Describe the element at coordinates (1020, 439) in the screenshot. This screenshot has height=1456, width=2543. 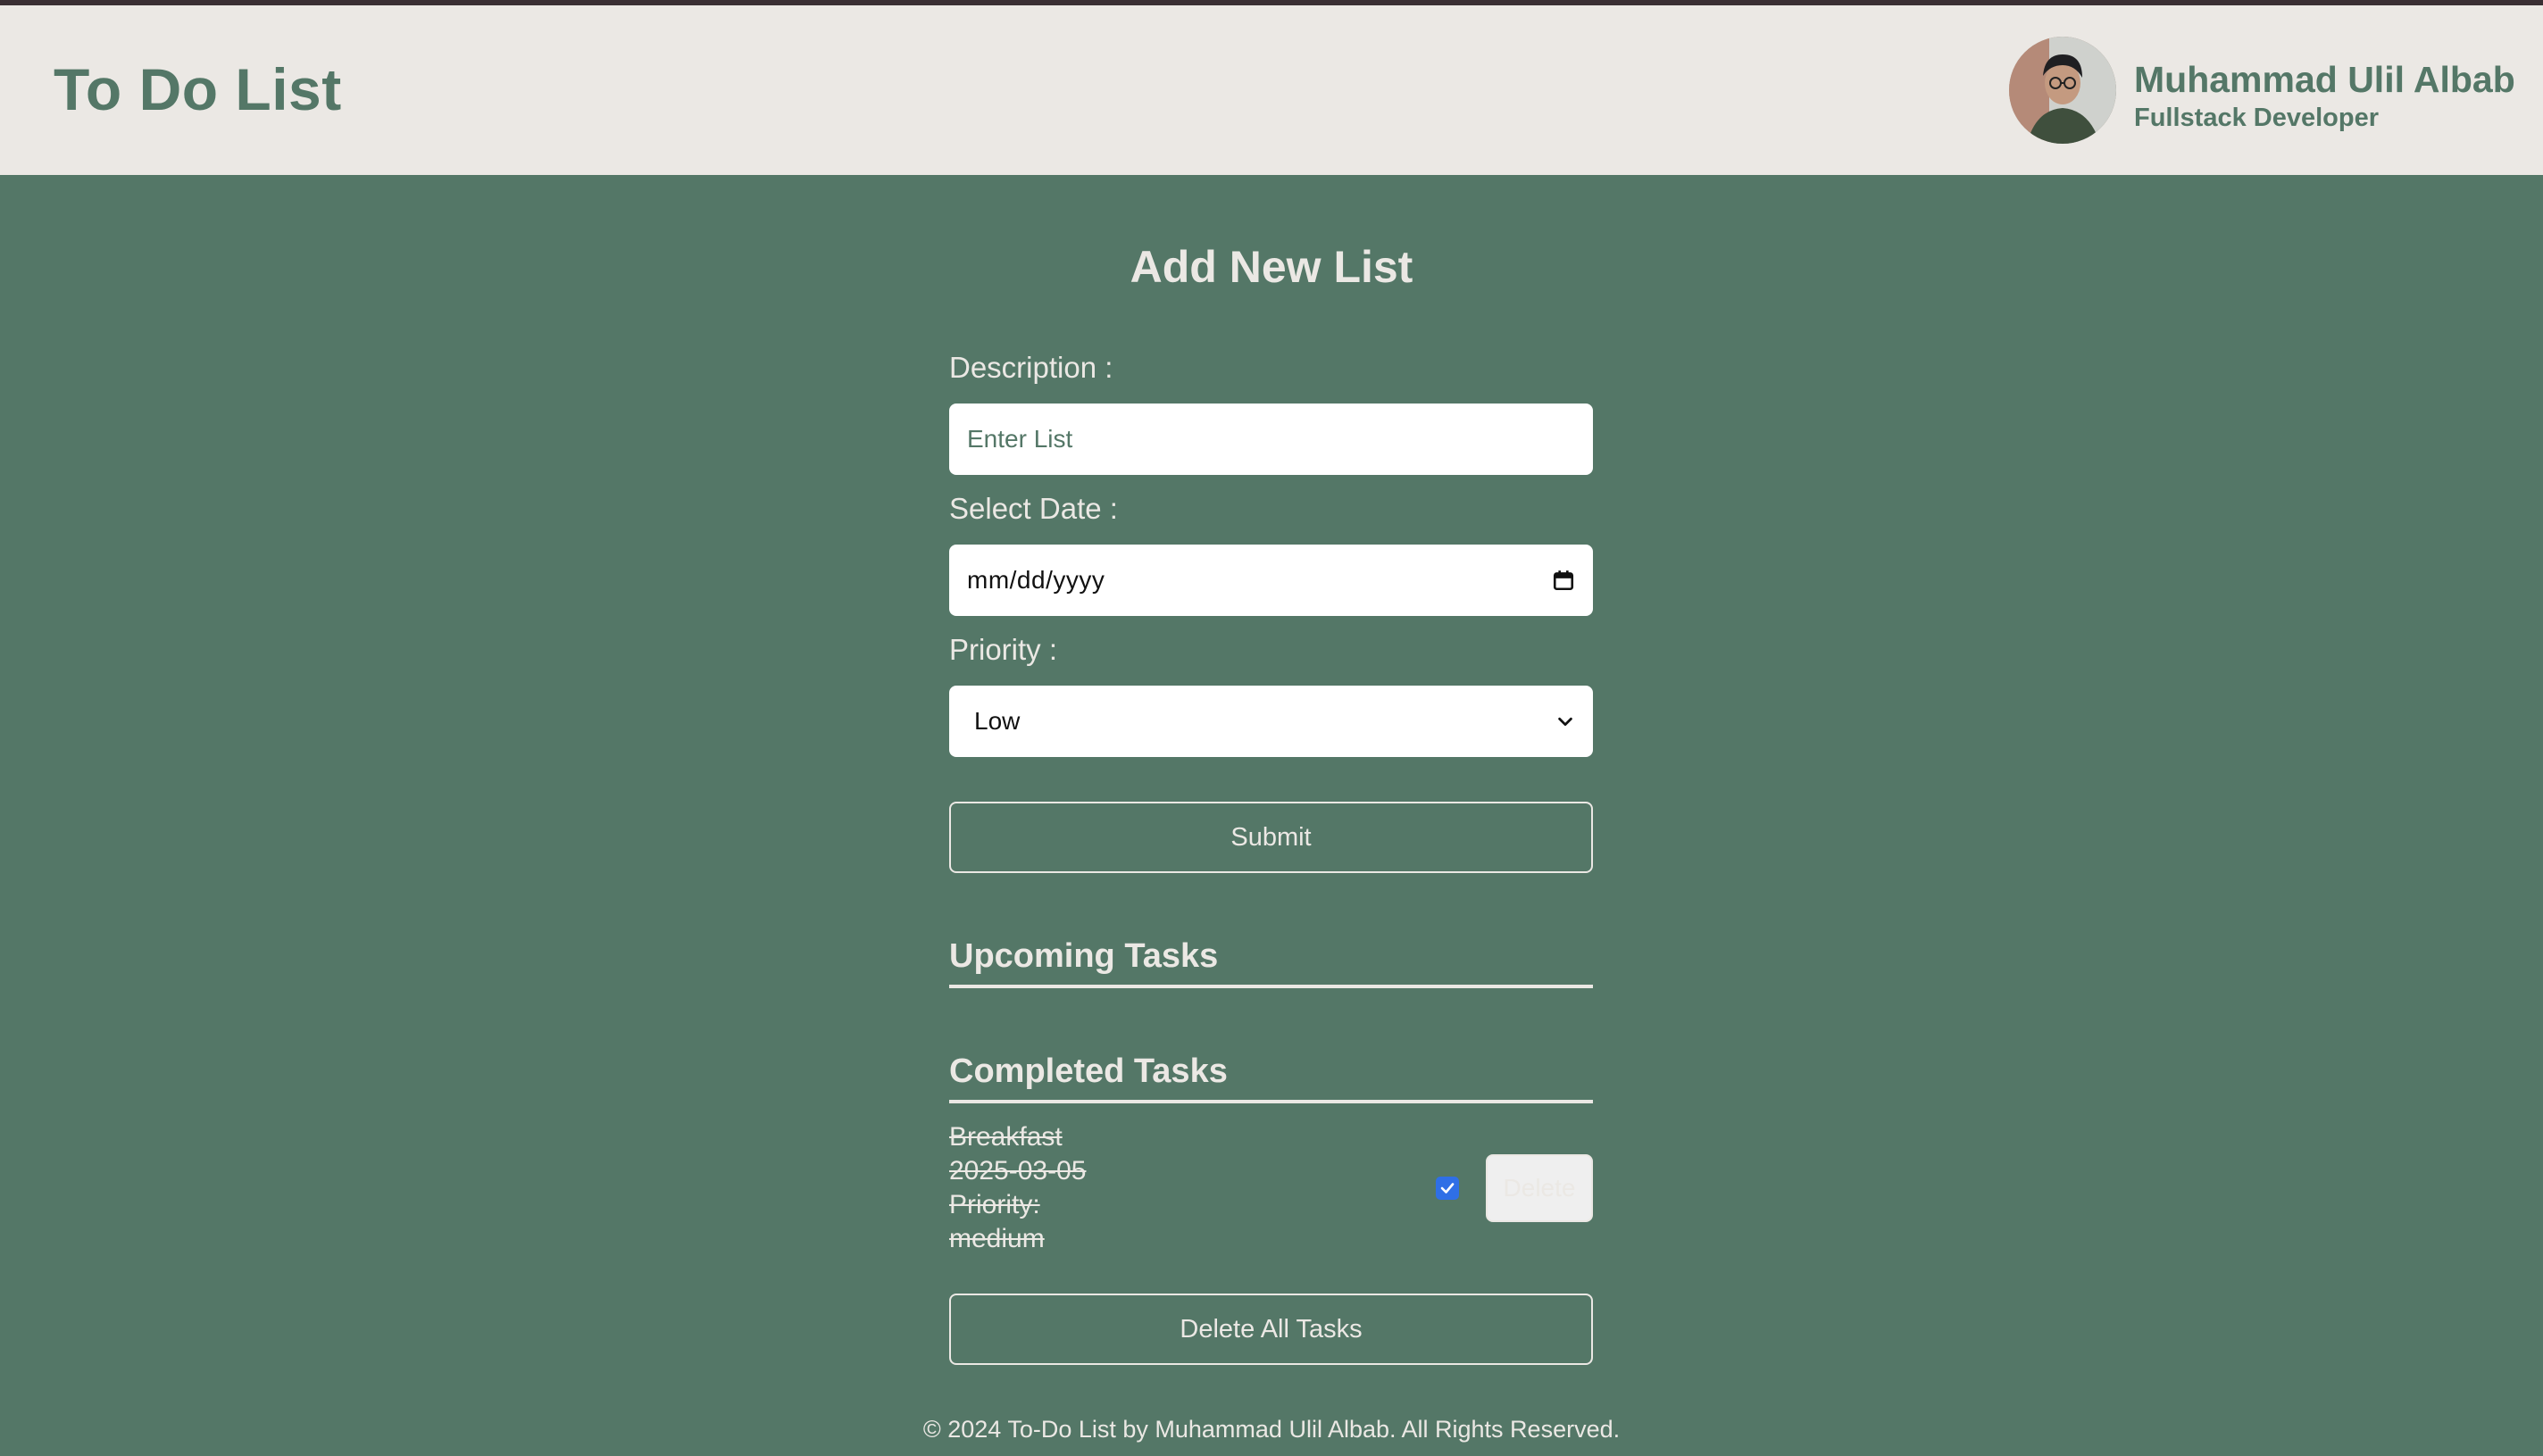
I see `description-placeholder: Enter List` at that location.